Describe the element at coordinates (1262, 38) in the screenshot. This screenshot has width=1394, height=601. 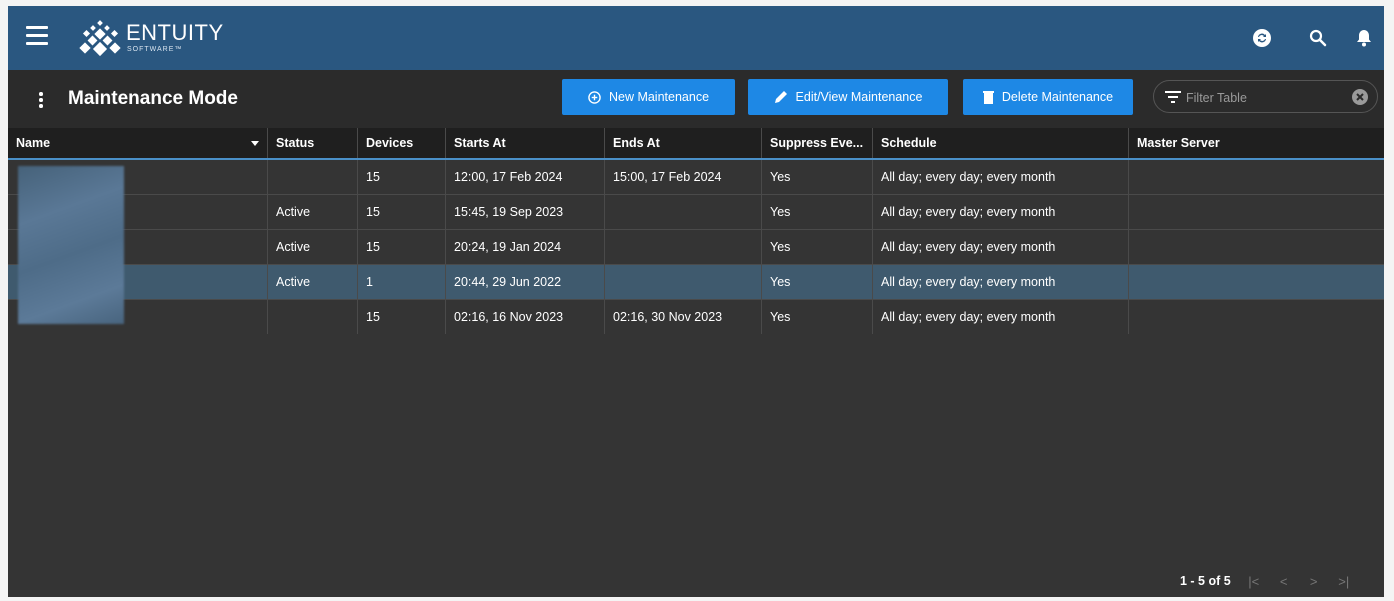
I see `sync-icon` at that location.